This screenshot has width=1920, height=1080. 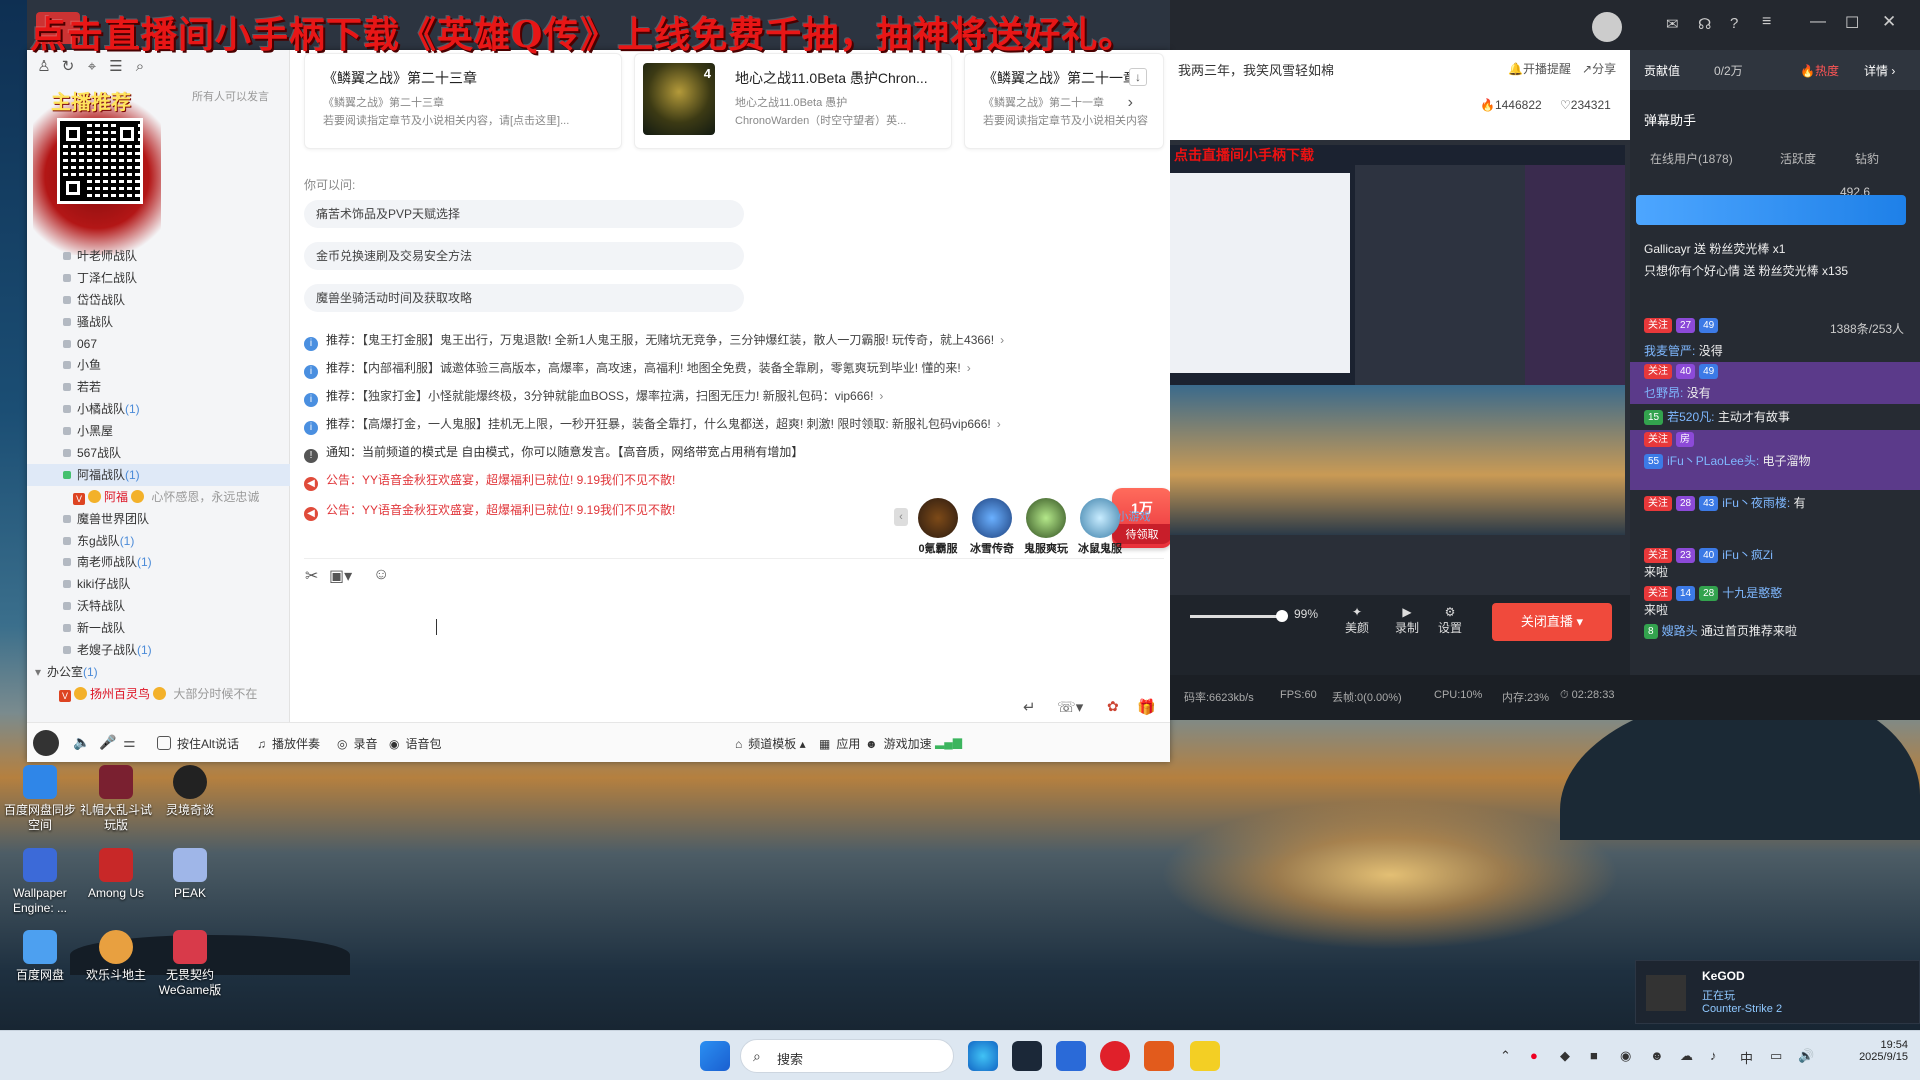 What do you see at coordinates (1565, 1056) in the screenshot?
I see `tray-icon: ◆` at bounding box center [1565, 1056].